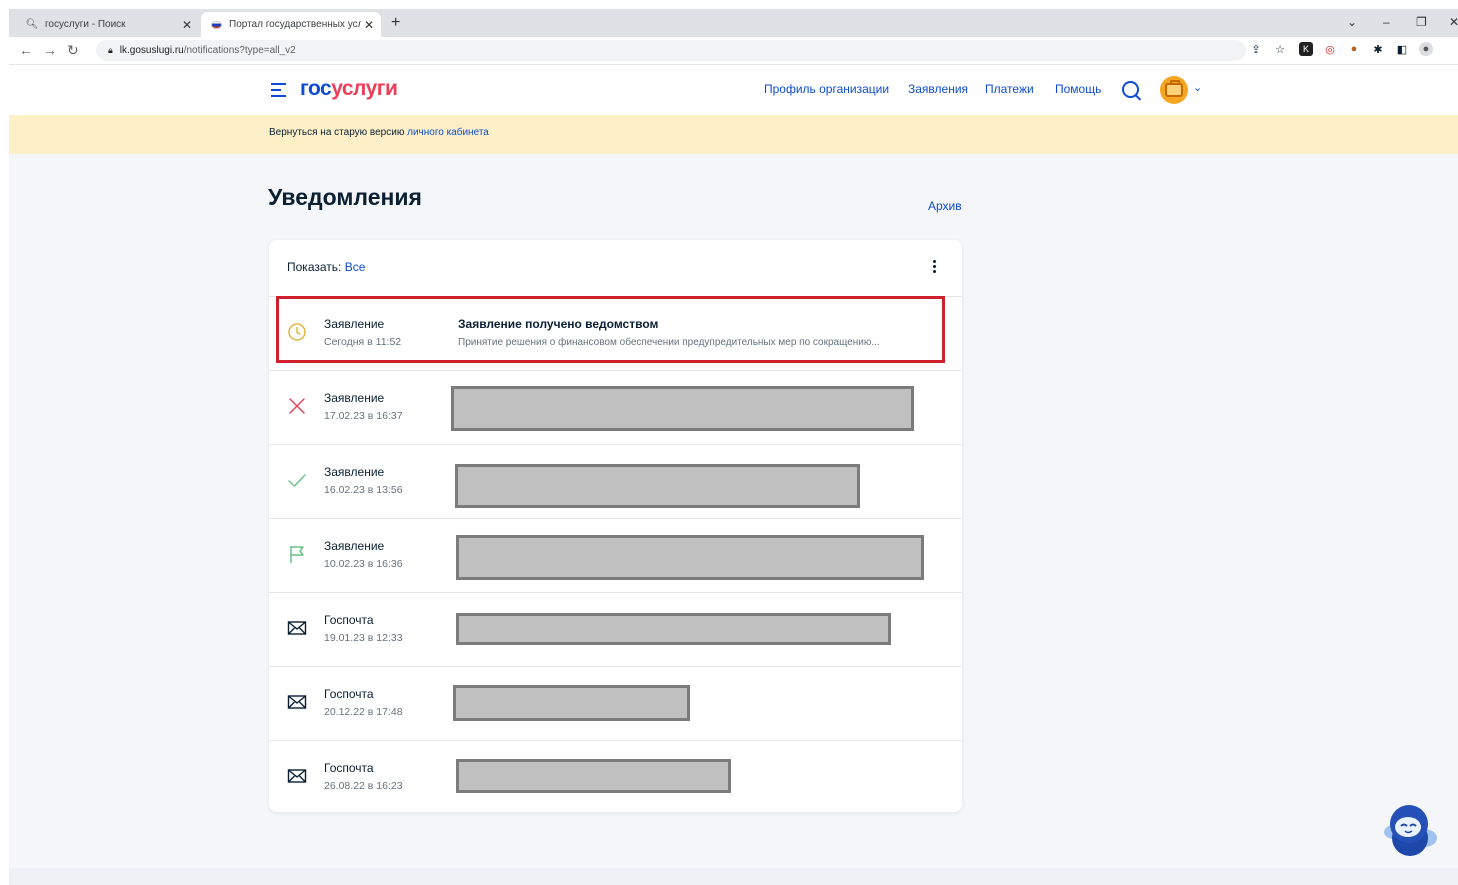 This screenshot has height=885, width=1458. What do you see at coordinates (110, 50) in the screenshot?
I see `lock-icon: 🔒︎` at bounding box center [110, 50].